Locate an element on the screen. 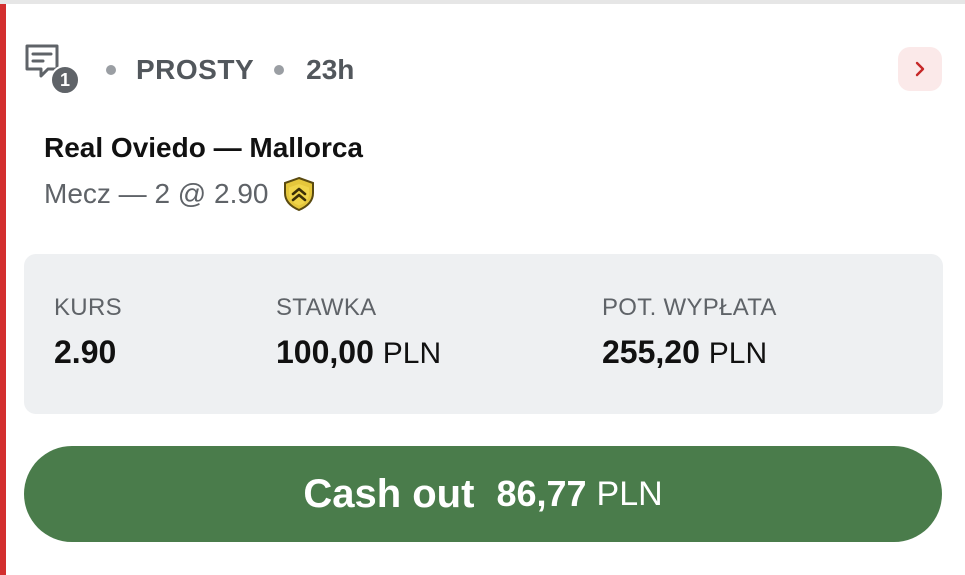  stake-value: 100,00 is located at coordinates (325, 352).